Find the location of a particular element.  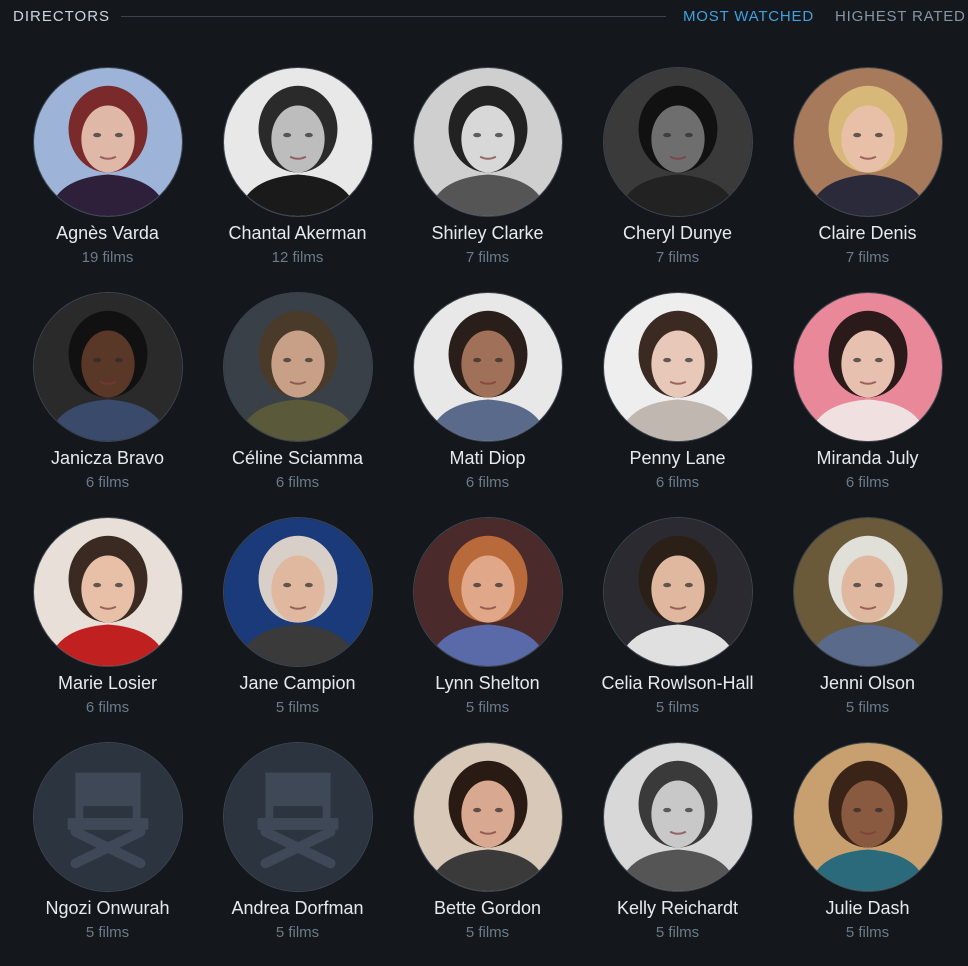

tab-highest-rated: HIGHEST RATED is located at coordinates (900, 16).